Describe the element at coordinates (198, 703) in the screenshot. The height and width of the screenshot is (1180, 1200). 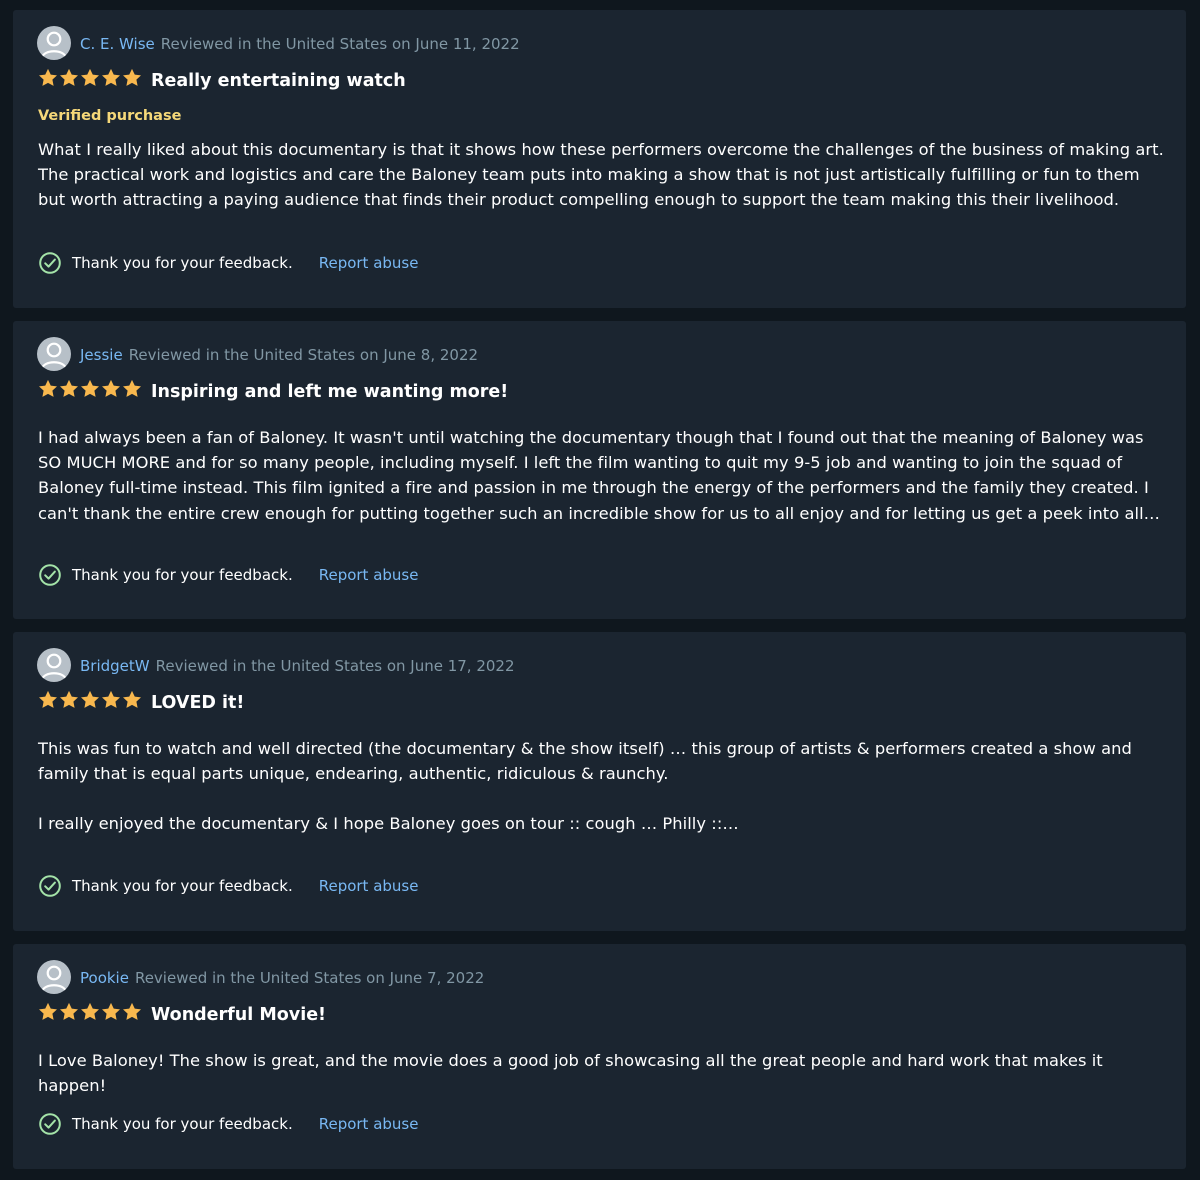
I see `review-title: LOVED it!` at that location.